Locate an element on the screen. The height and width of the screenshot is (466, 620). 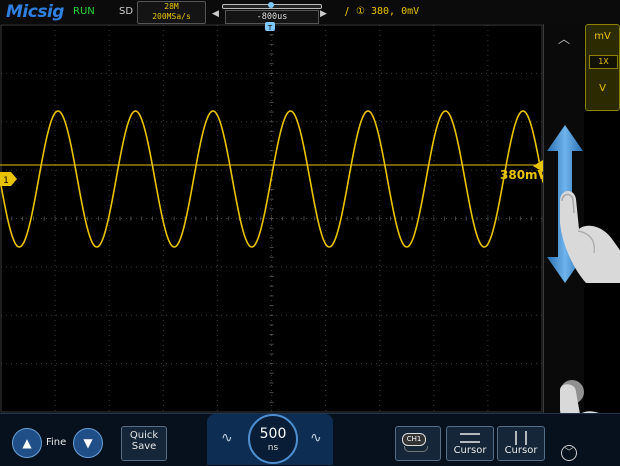
timebase-unit: ns is located at coordinates (273, 448).